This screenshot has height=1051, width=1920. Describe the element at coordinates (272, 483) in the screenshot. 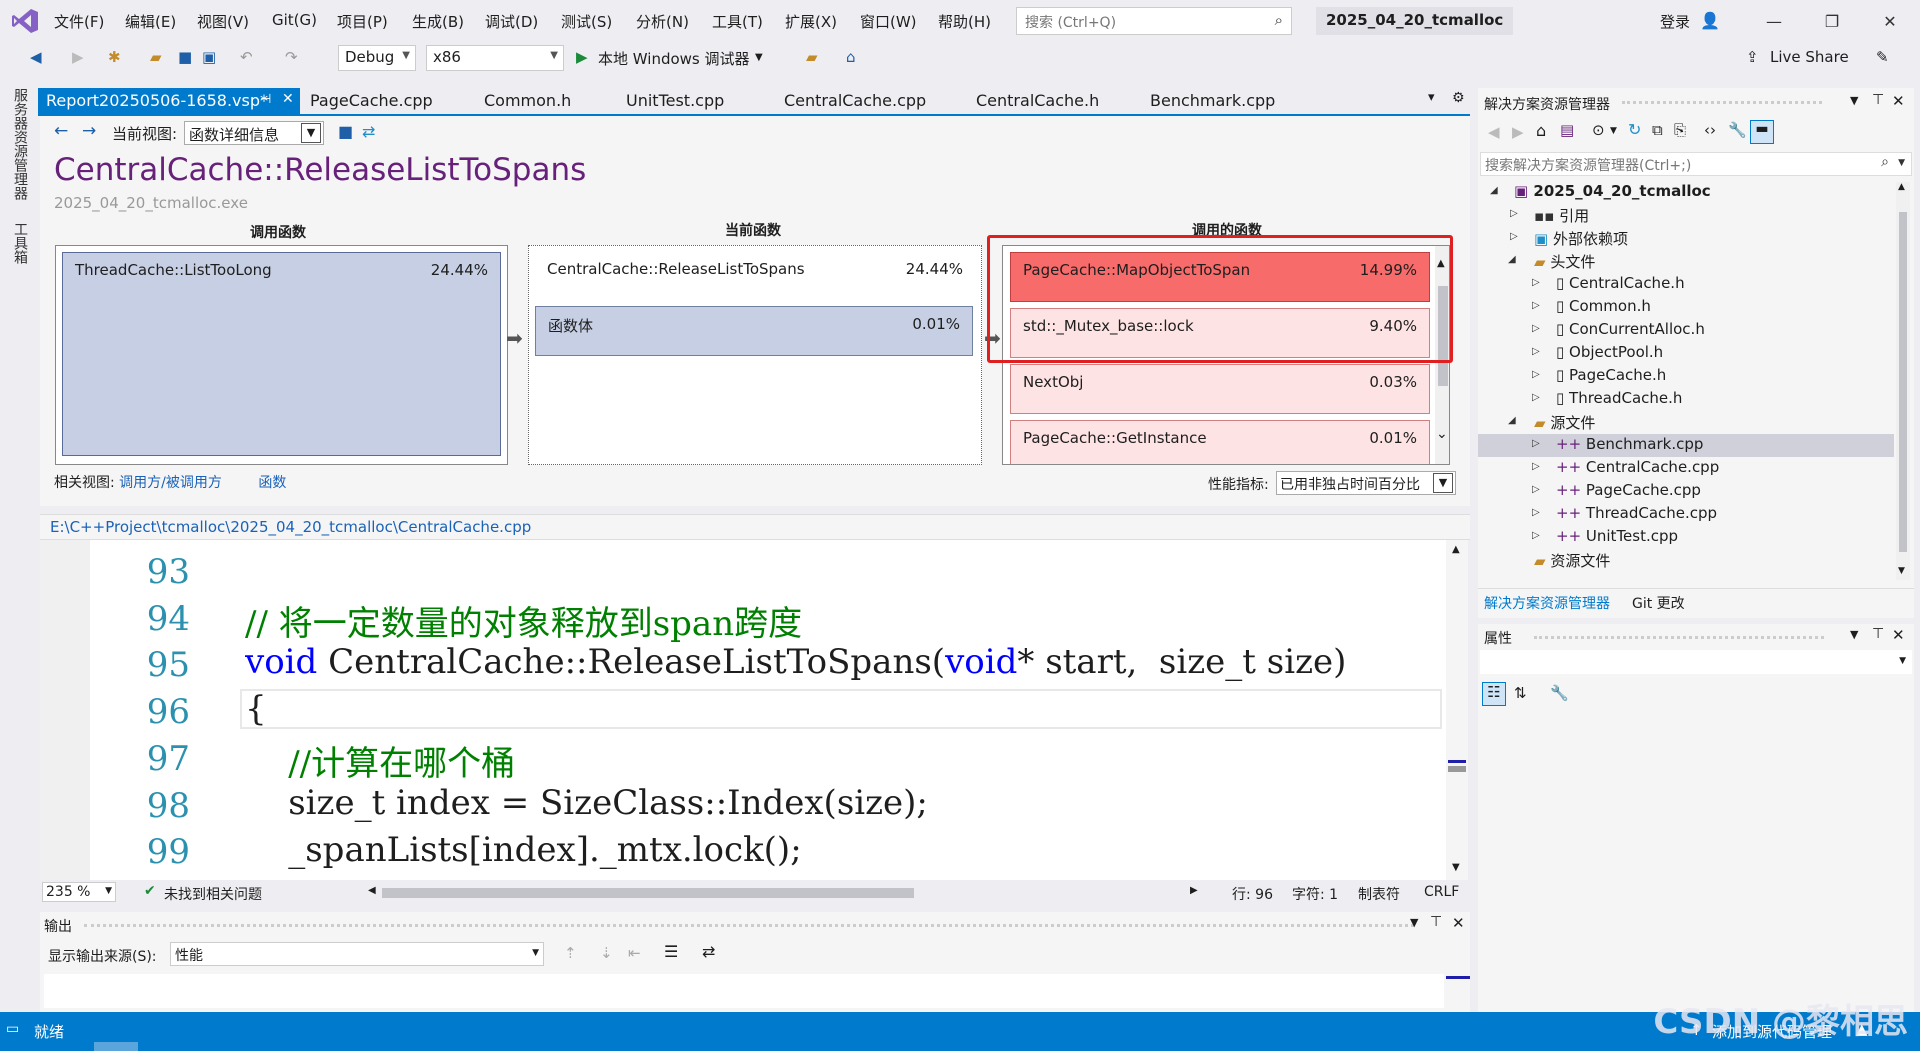

I see `functions-link: 函数` at that location.